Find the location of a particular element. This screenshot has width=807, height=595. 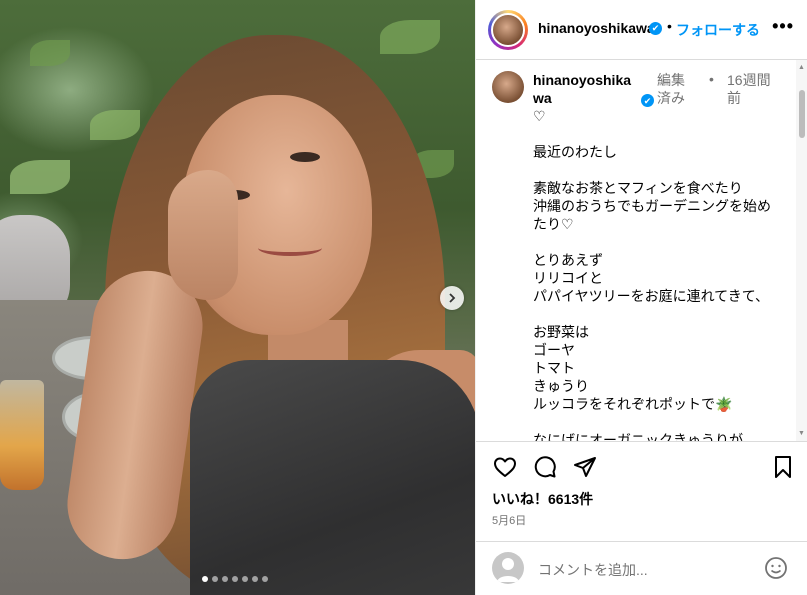

eye is located at coordinates (305, 157).